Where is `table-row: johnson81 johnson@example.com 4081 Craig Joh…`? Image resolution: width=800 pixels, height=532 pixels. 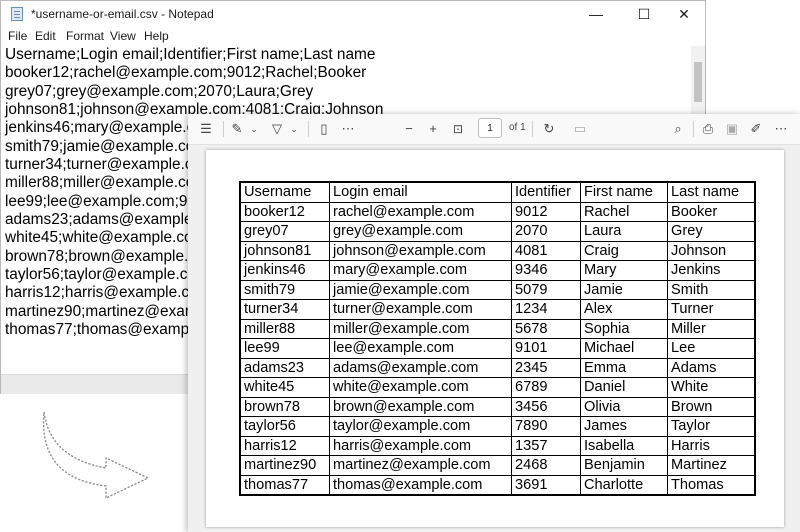
table-row: johnson81 johnson@example.com 4081 Craig Joh… is located at coordinates (497, 250).